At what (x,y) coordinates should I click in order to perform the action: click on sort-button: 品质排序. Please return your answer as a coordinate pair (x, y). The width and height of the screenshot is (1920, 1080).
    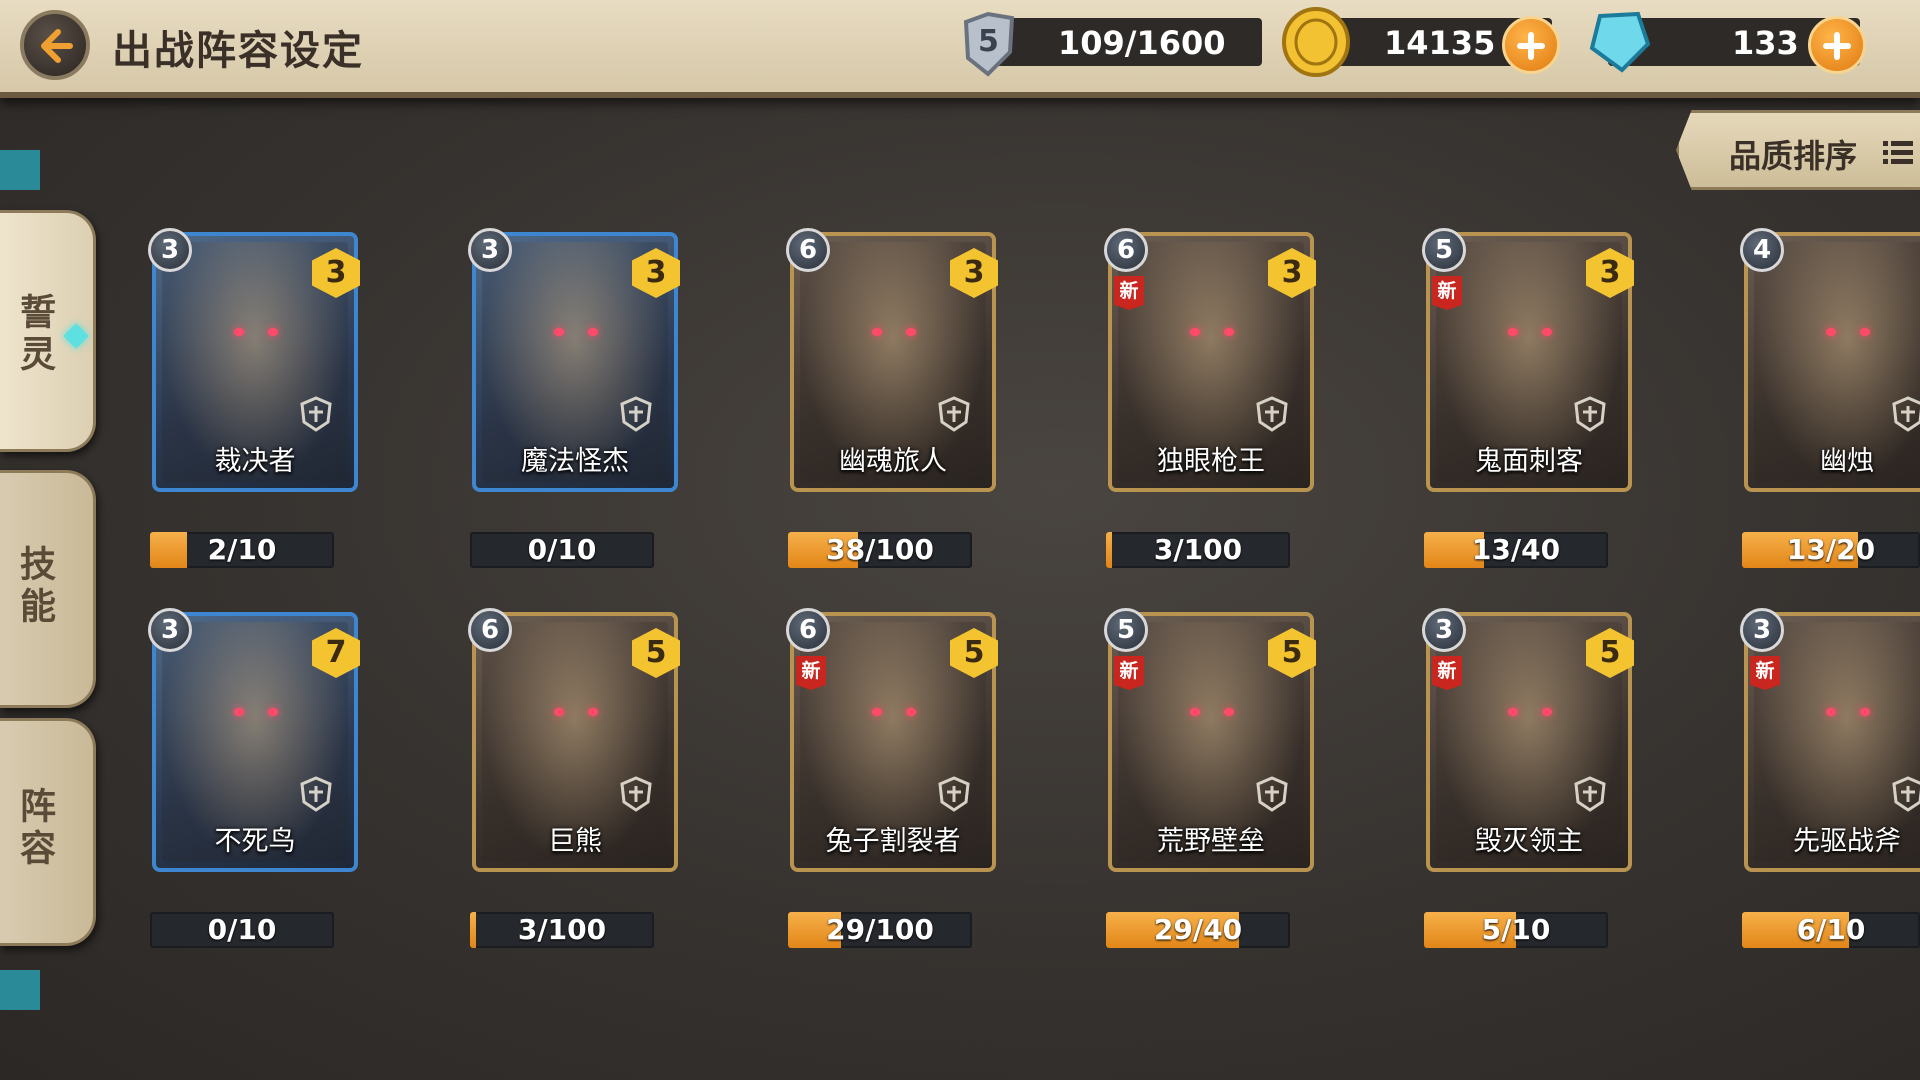
    Looking at the image, I should click on (1798, 150).